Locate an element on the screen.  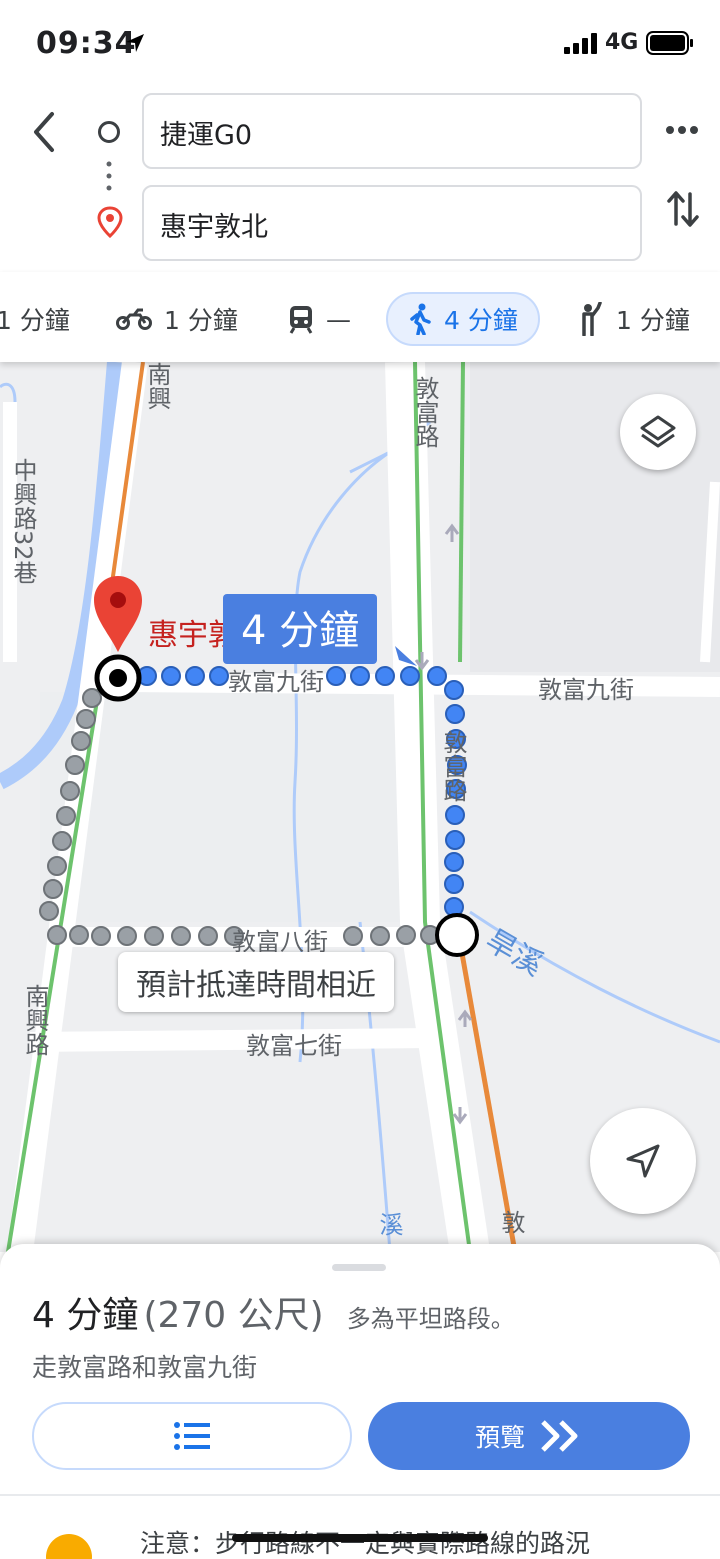
layers-button is located at coordinates (658, 432).